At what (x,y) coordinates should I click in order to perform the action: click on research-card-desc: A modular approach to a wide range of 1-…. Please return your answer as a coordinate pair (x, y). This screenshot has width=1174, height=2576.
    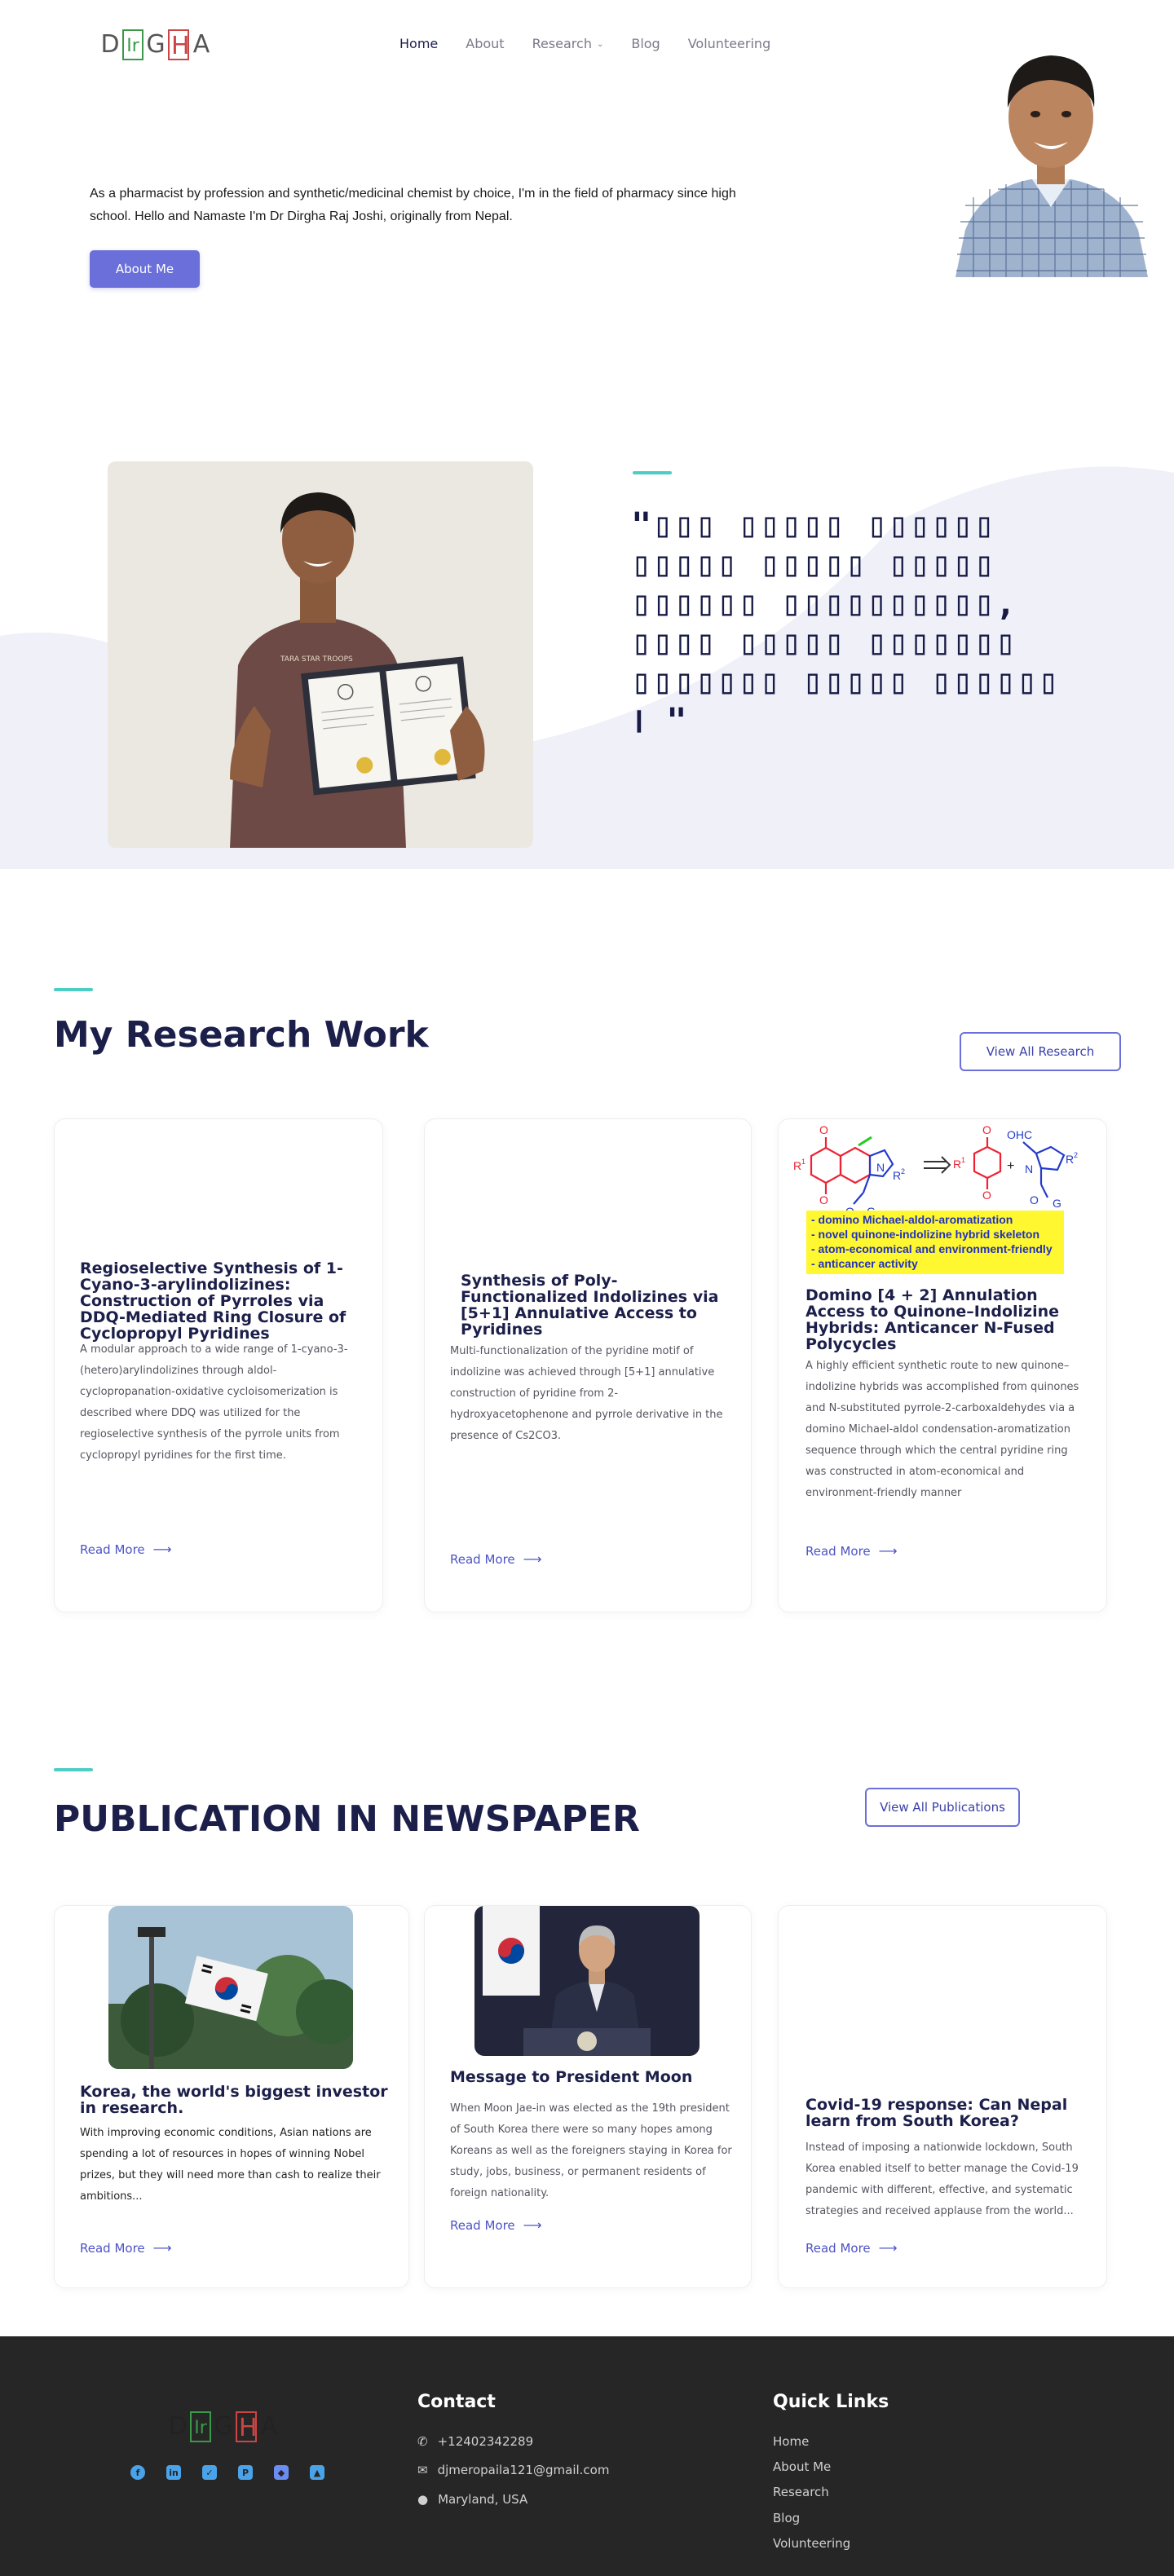
    Looking at the image, I should click on (214, 1402).